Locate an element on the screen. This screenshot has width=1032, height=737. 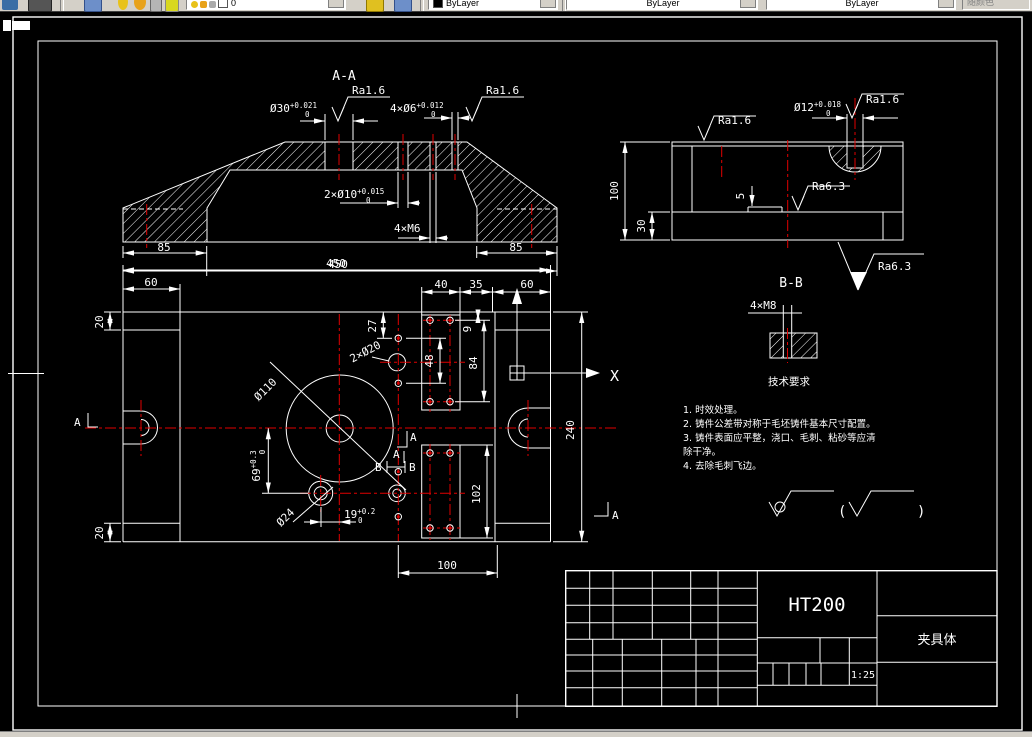
dim-4xm8: 4×M8 is located at coordinates (763, 305).